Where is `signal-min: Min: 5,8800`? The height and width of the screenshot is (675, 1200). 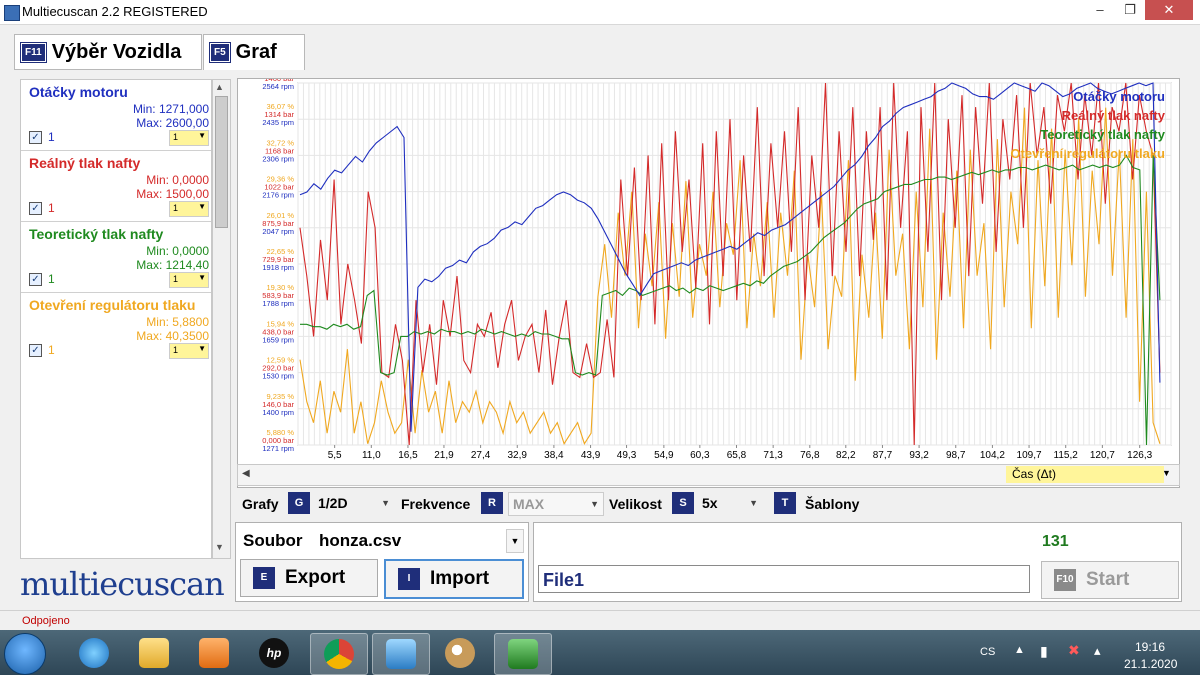
signal-min: Min: 5,8800 is located at coordinates (177, 322).